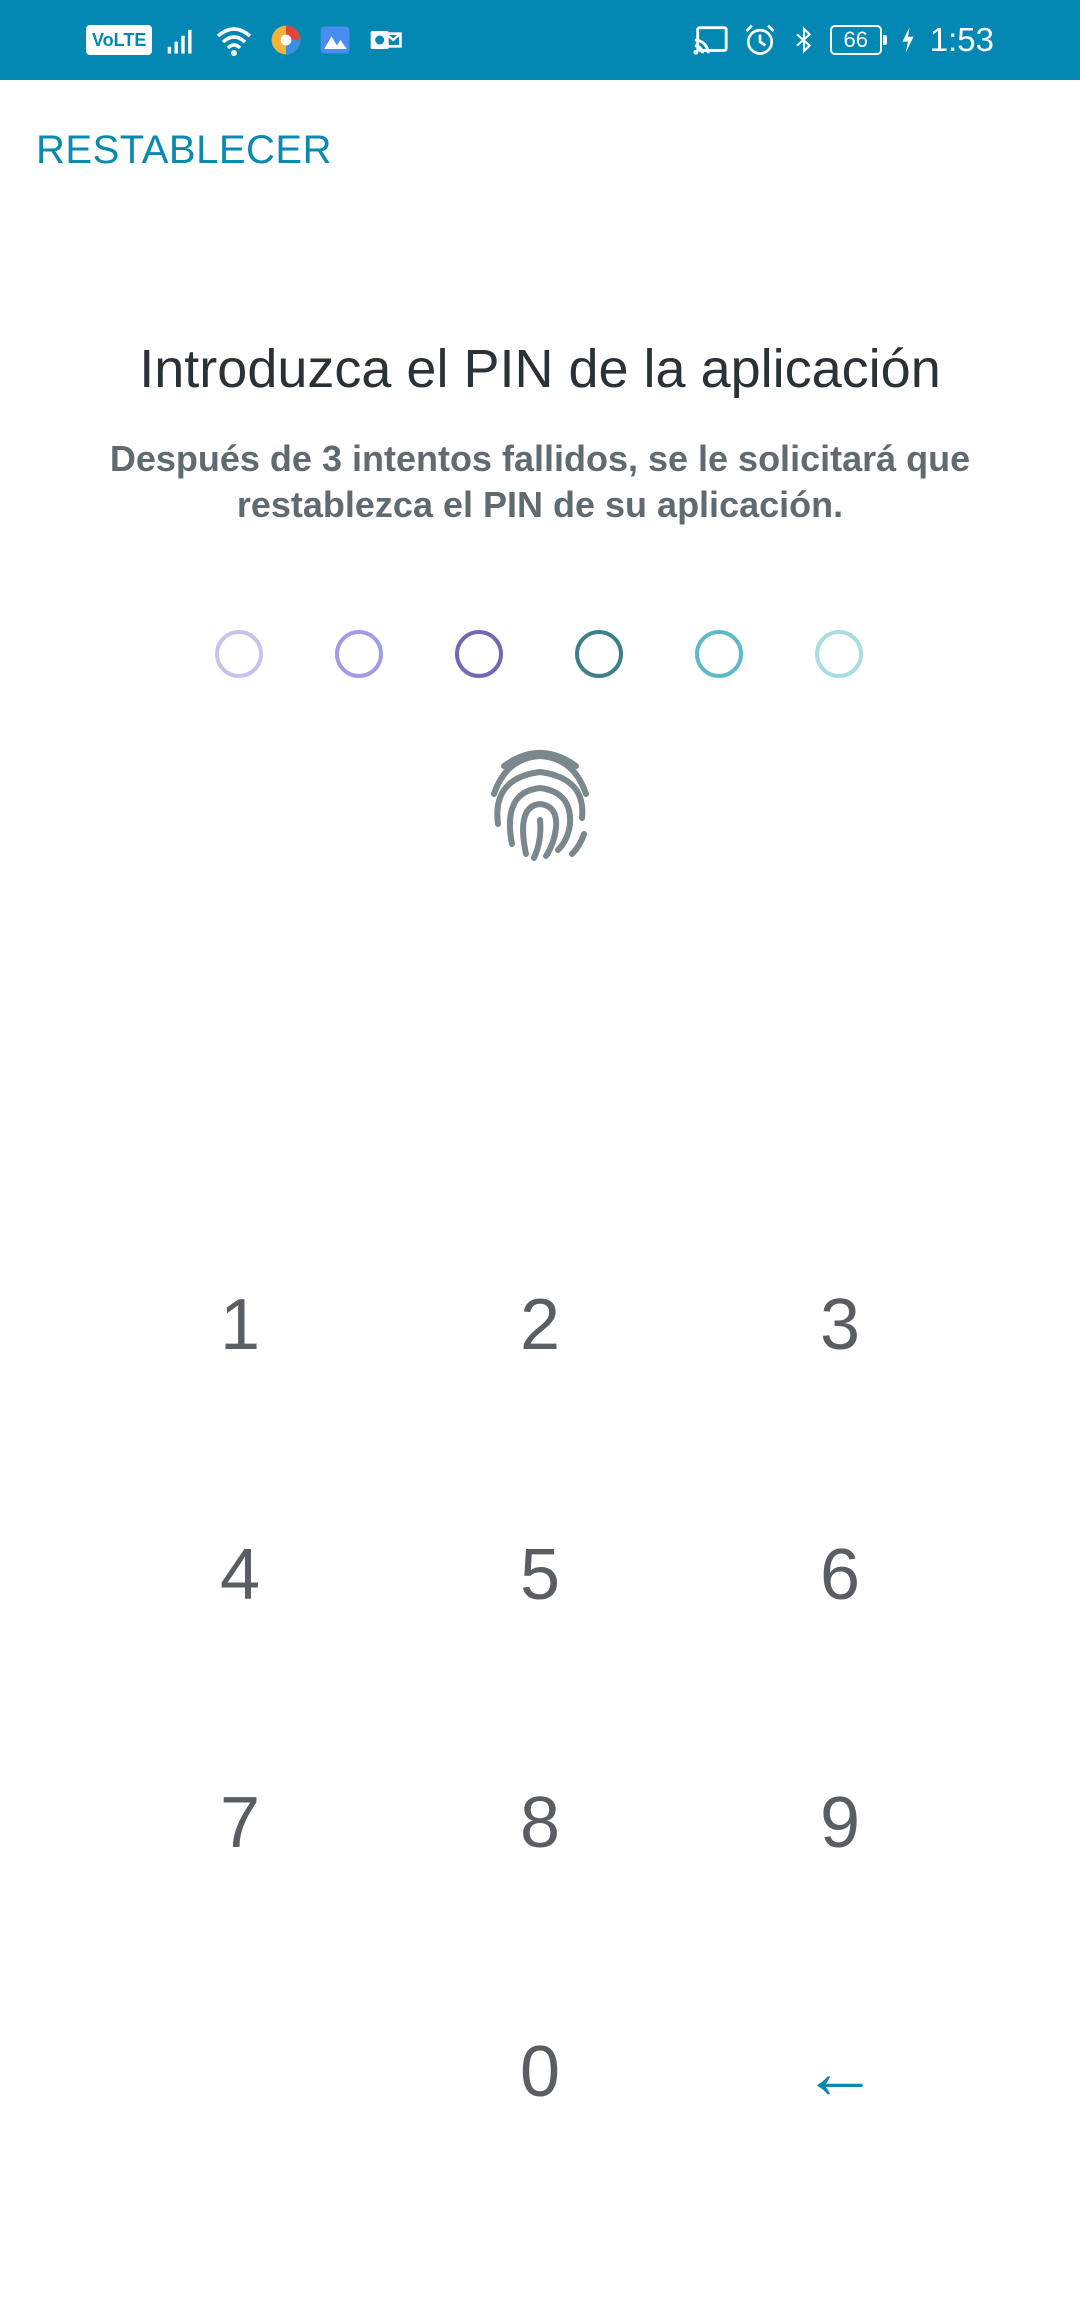 The height and width of the screenshot is (2312, 1080). I want to click on outlook-app-icon, so click(386, 40).